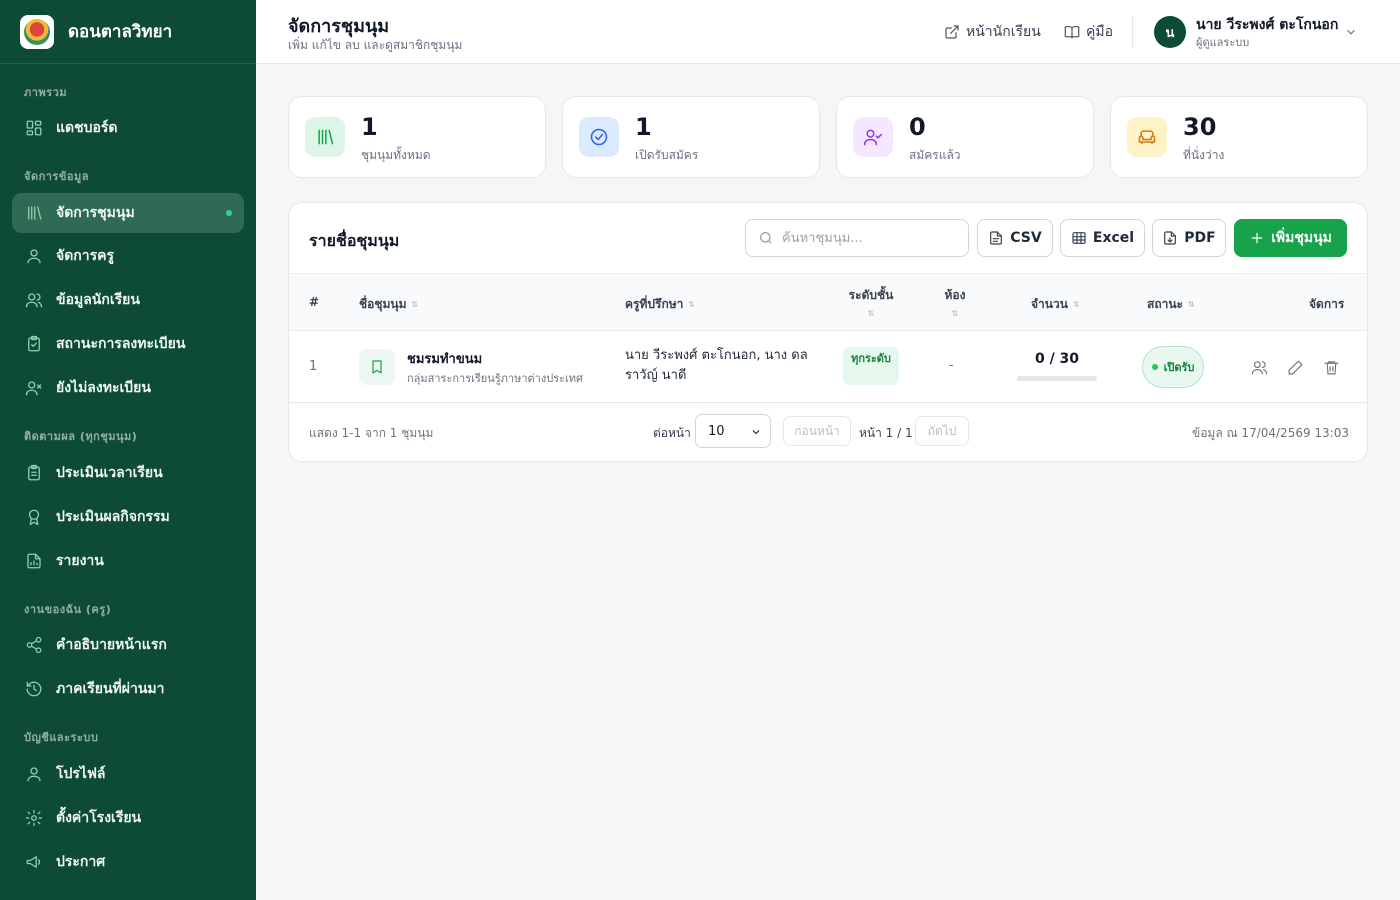 The height and width of the screenshot is (900, 1400). Describe the element at coordinates (935, 155) in the screenshot. I see `stat-label: สมัครแล้ว` at that location.